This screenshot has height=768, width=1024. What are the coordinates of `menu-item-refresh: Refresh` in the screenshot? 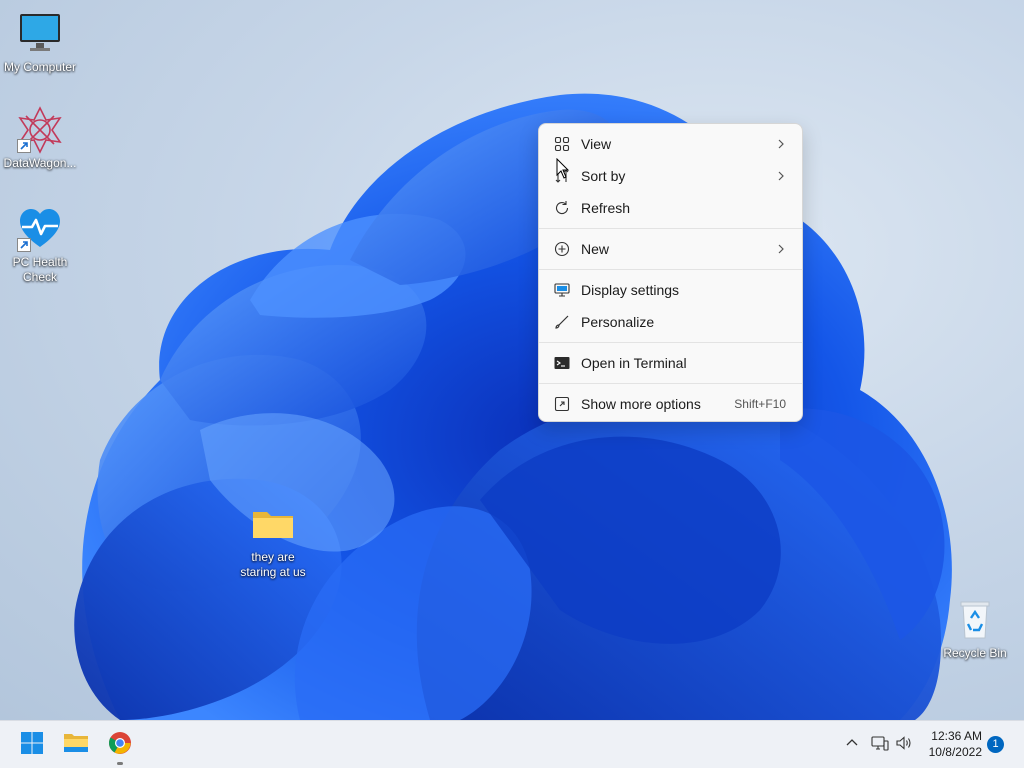 It's located at (670, 208).